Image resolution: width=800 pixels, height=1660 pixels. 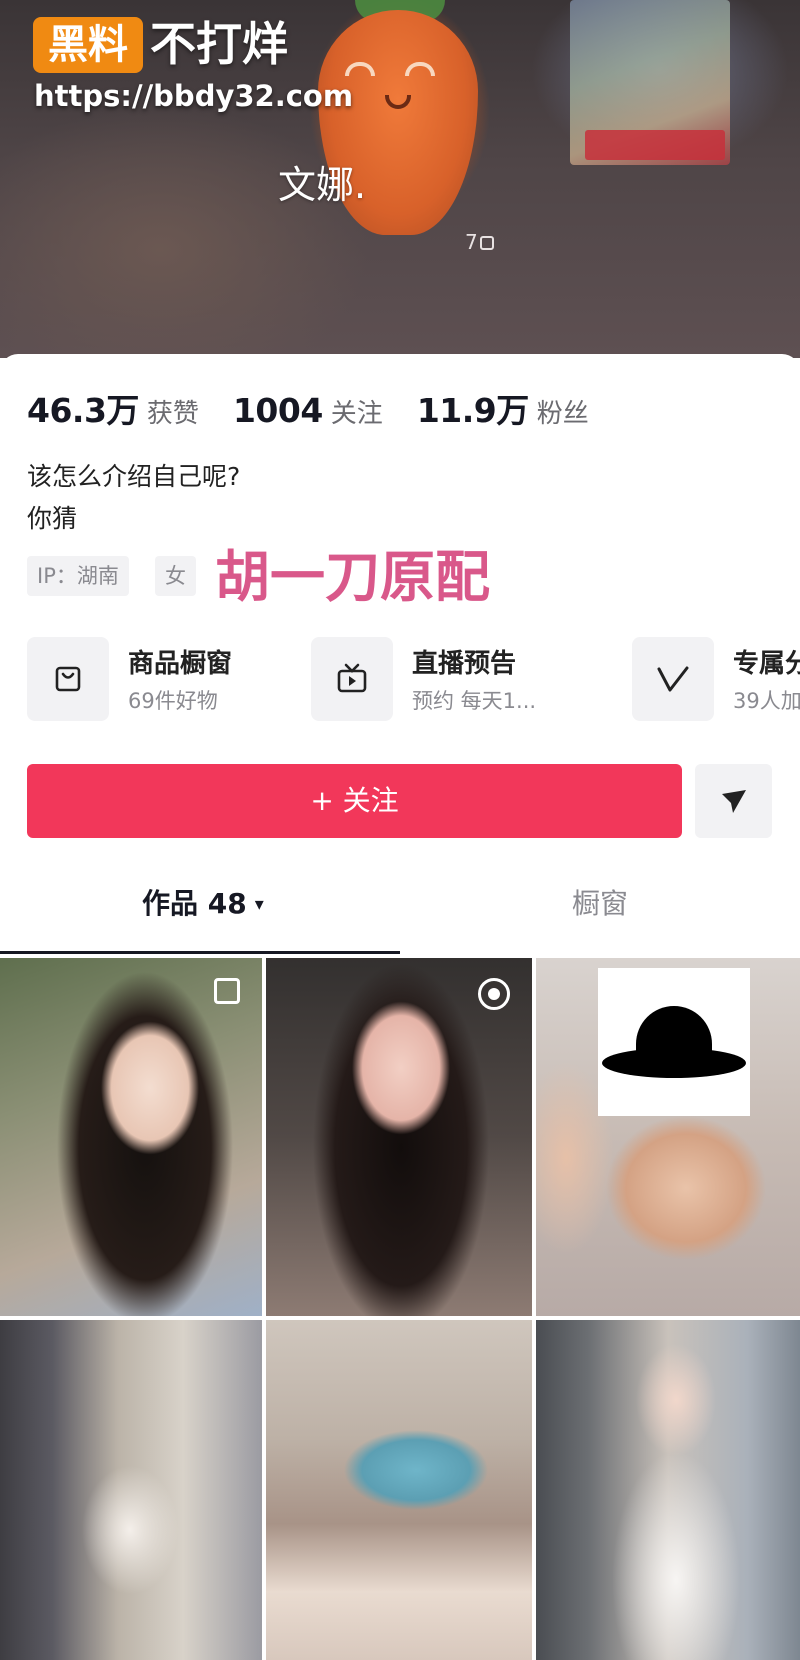 I want to click on hat-brim, so click(x=674, y=1063).